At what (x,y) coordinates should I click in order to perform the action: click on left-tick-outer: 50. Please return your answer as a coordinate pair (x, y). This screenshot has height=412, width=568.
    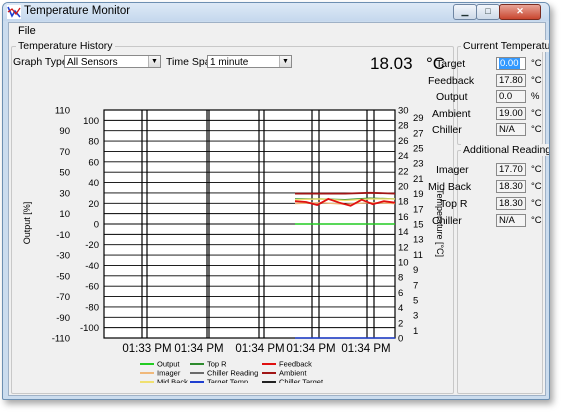
    Looking at the image, I should click on (64, 173).